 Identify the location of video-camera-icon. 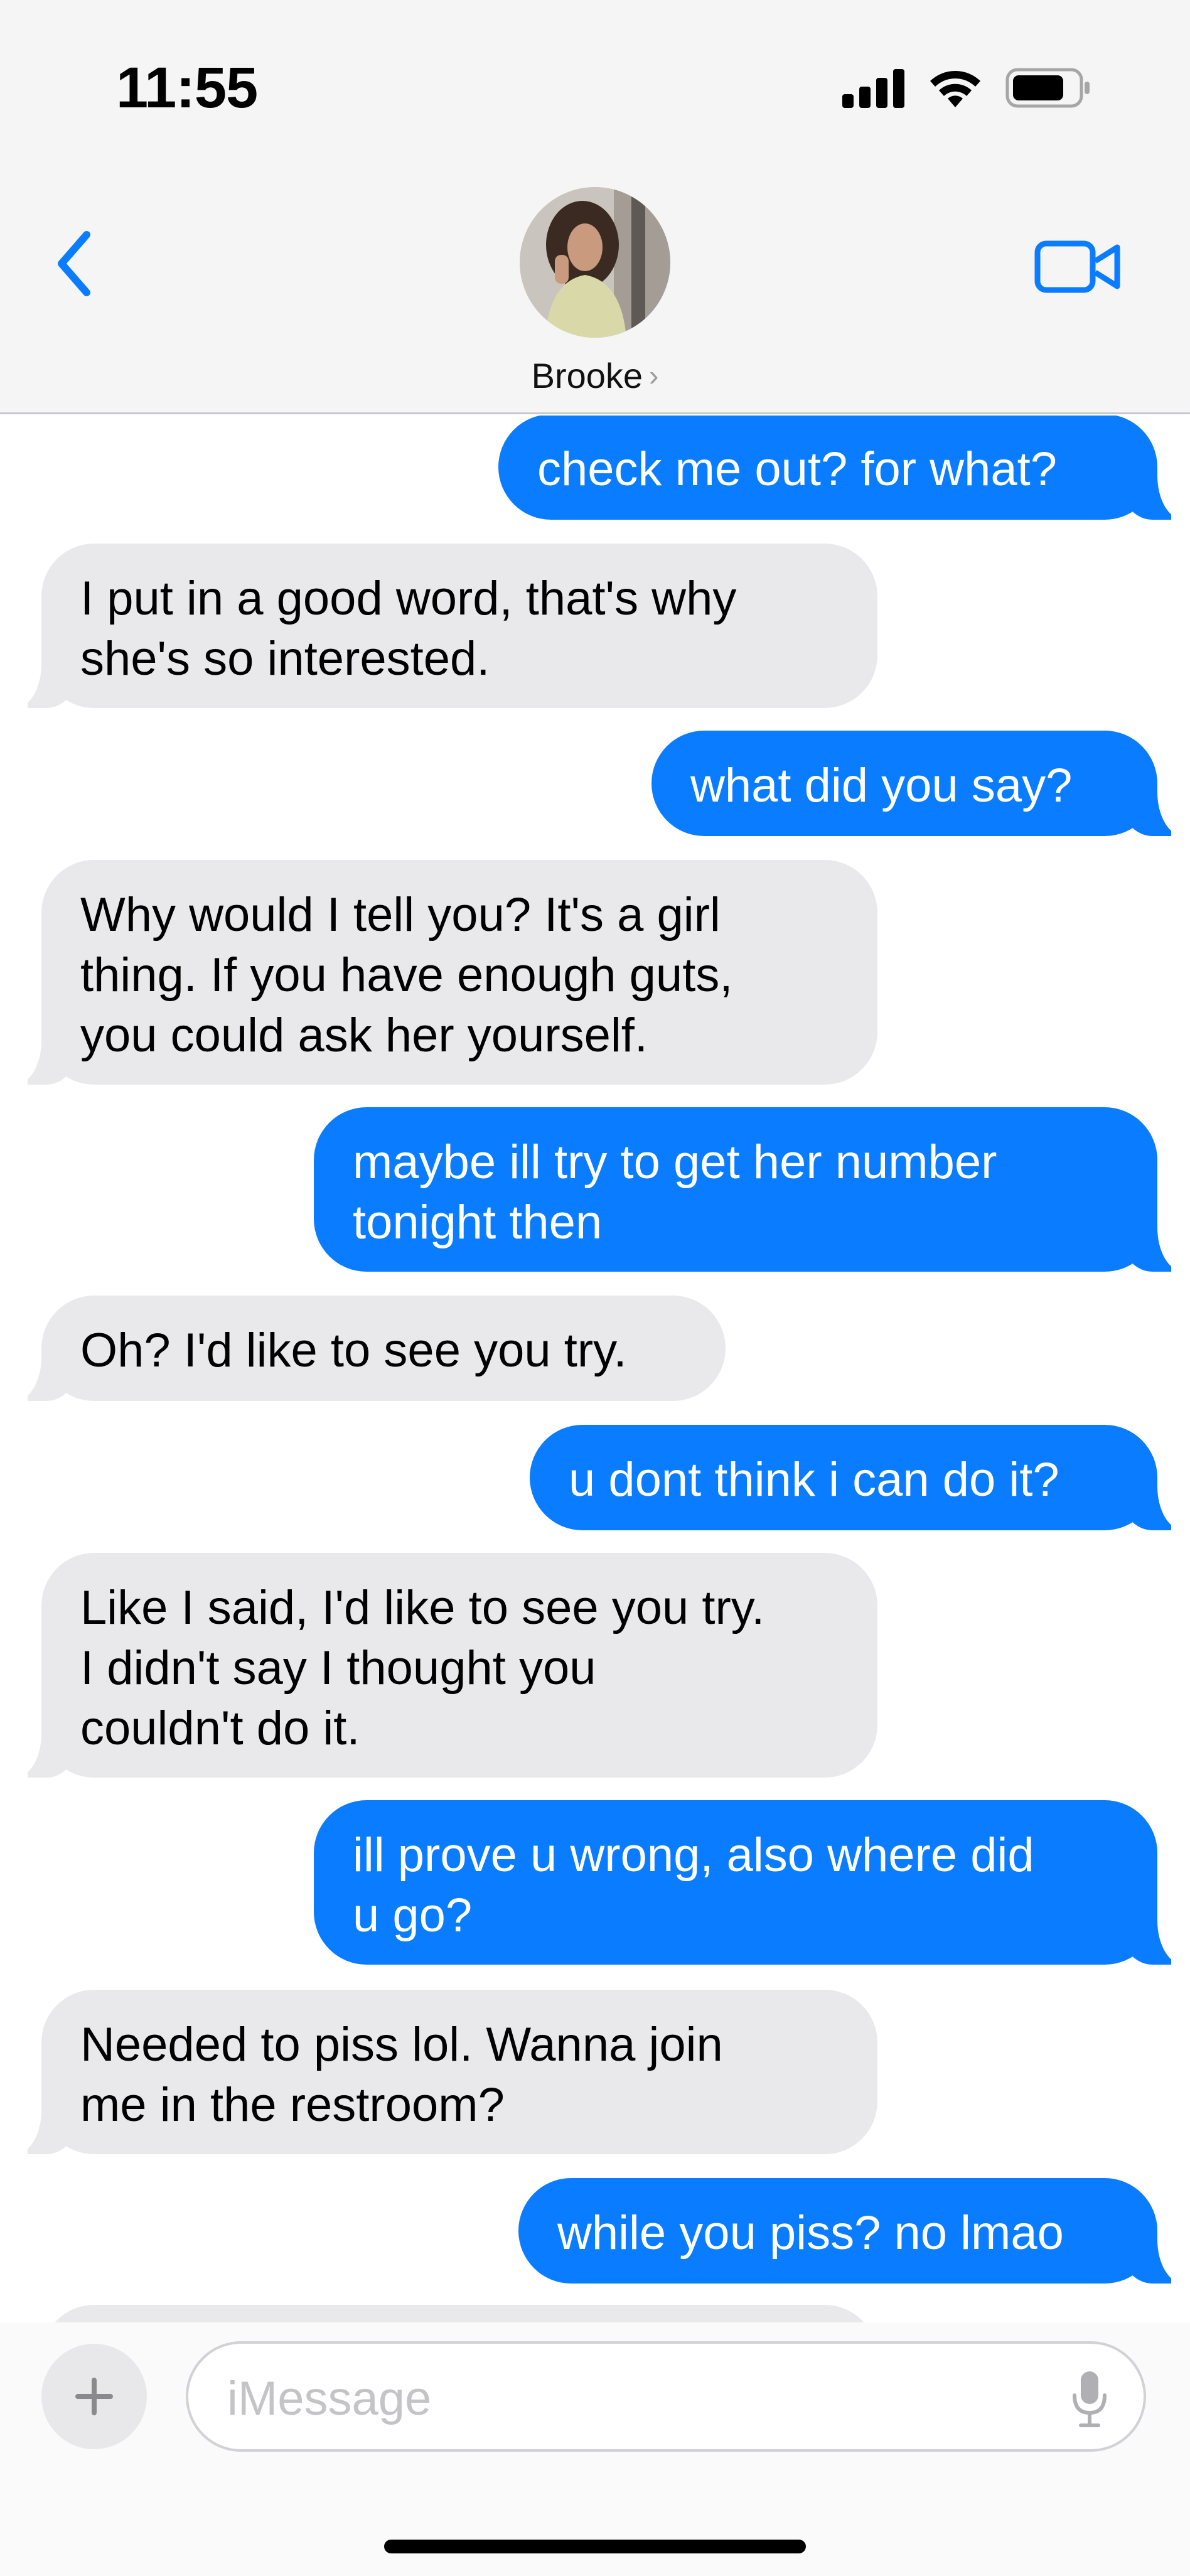
(1078, 267).